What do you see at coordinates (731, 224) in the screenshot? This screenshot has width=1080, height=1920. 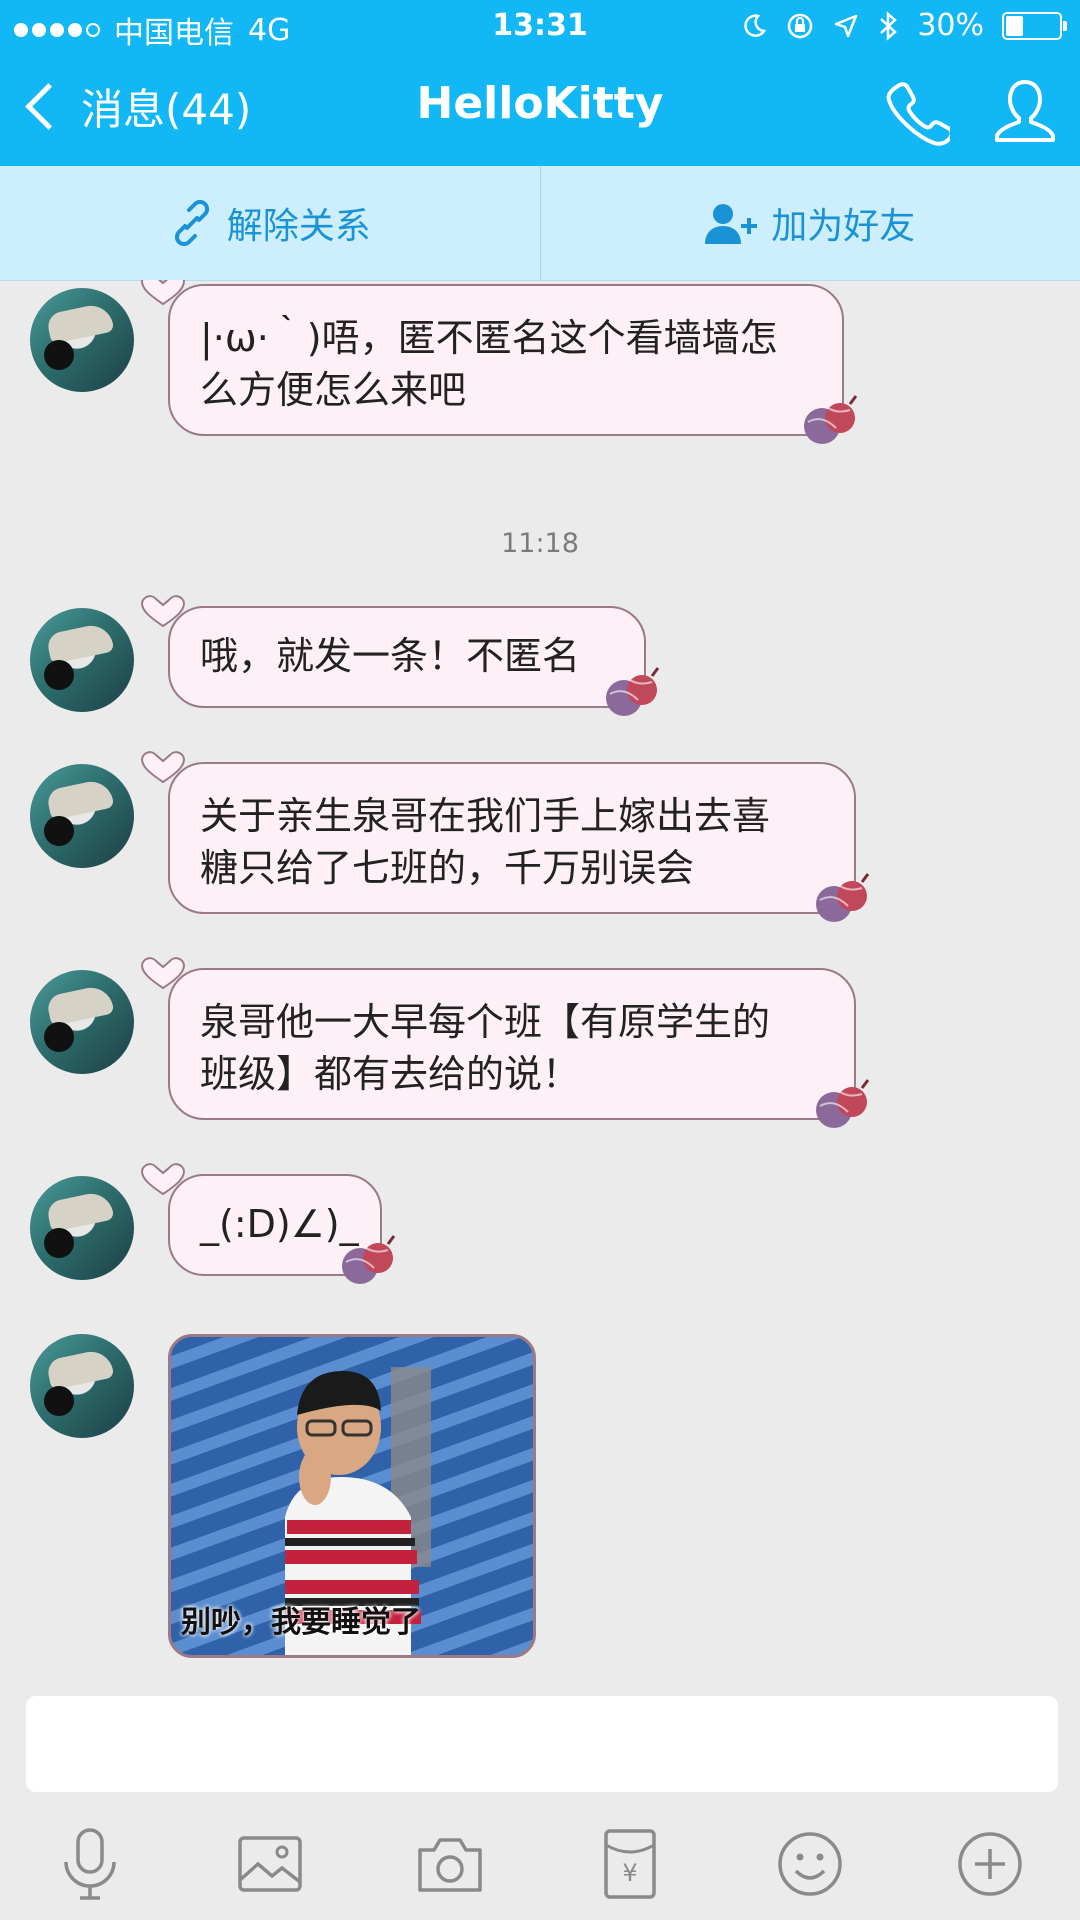 I see `add-user-icon` at bounding box center [731, 224].